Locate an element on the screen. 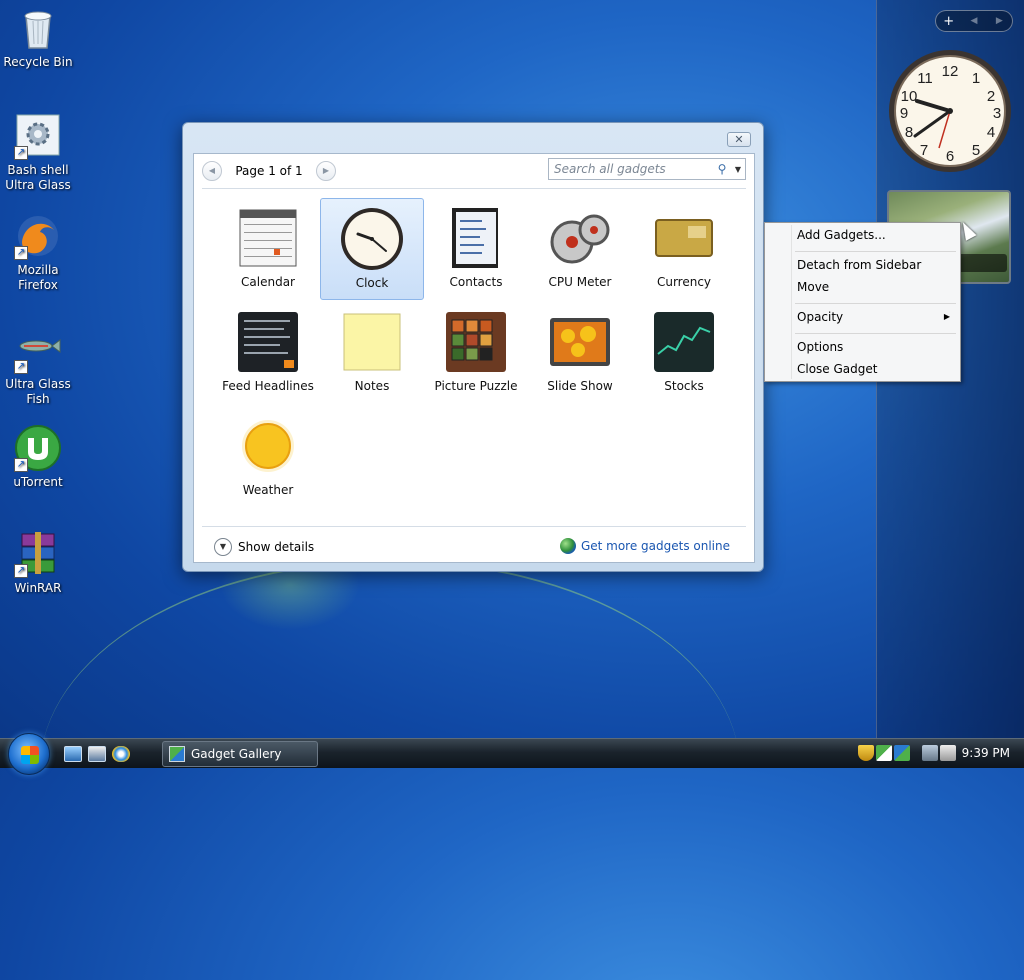 The height and width of the screenshot is (980, 1024). internet-explorer-icon is located at coordinates (121, 754).